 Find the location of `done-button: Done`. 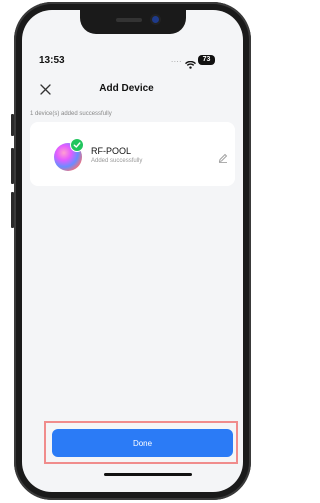

done-button: Done is located at coordinates (142, 443).